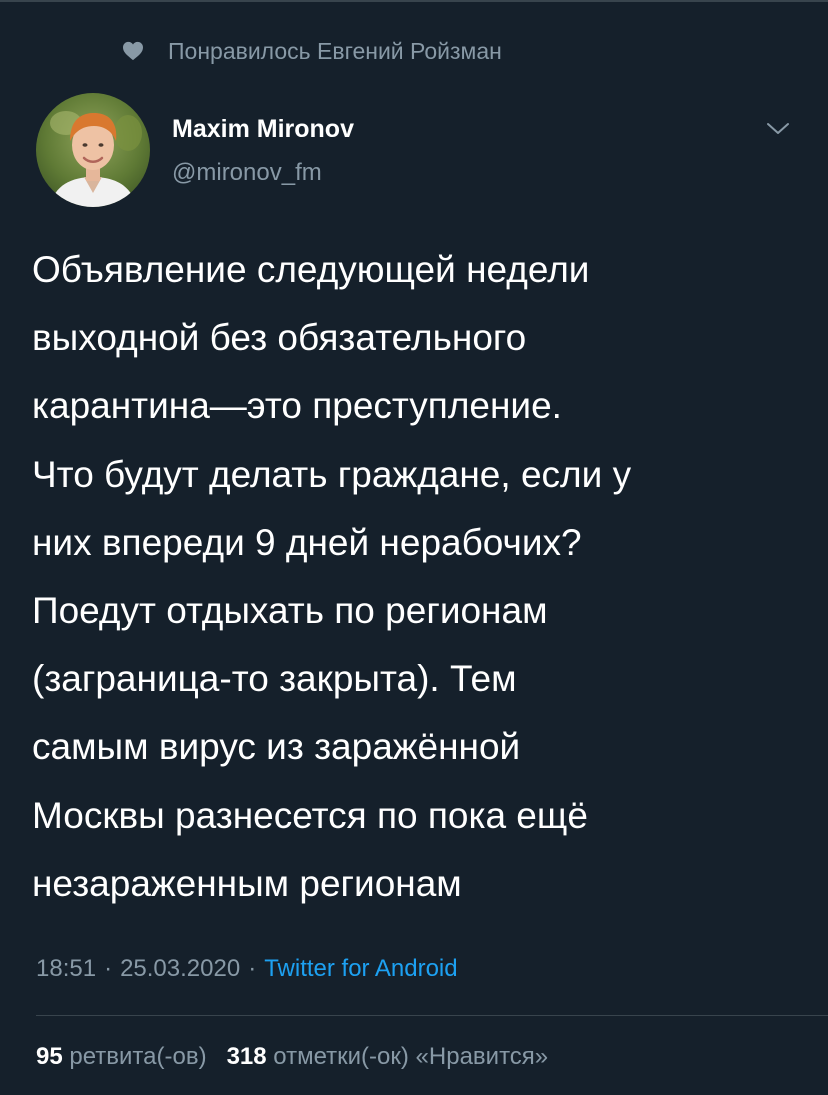  Describe the element at coordinates (138, 1056) in the screenshot. I see `retweets-label: ретвита(-ов)` at that location.